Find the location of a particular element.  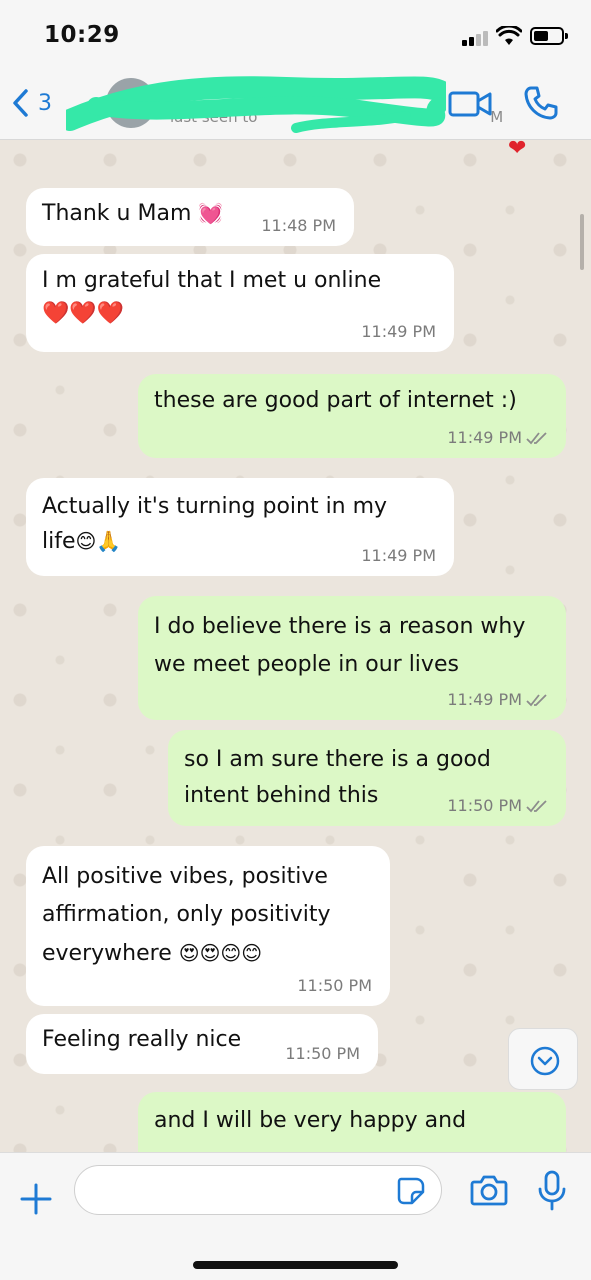

message-text: affirmation, only positivity is located at coordinates (186, 914).